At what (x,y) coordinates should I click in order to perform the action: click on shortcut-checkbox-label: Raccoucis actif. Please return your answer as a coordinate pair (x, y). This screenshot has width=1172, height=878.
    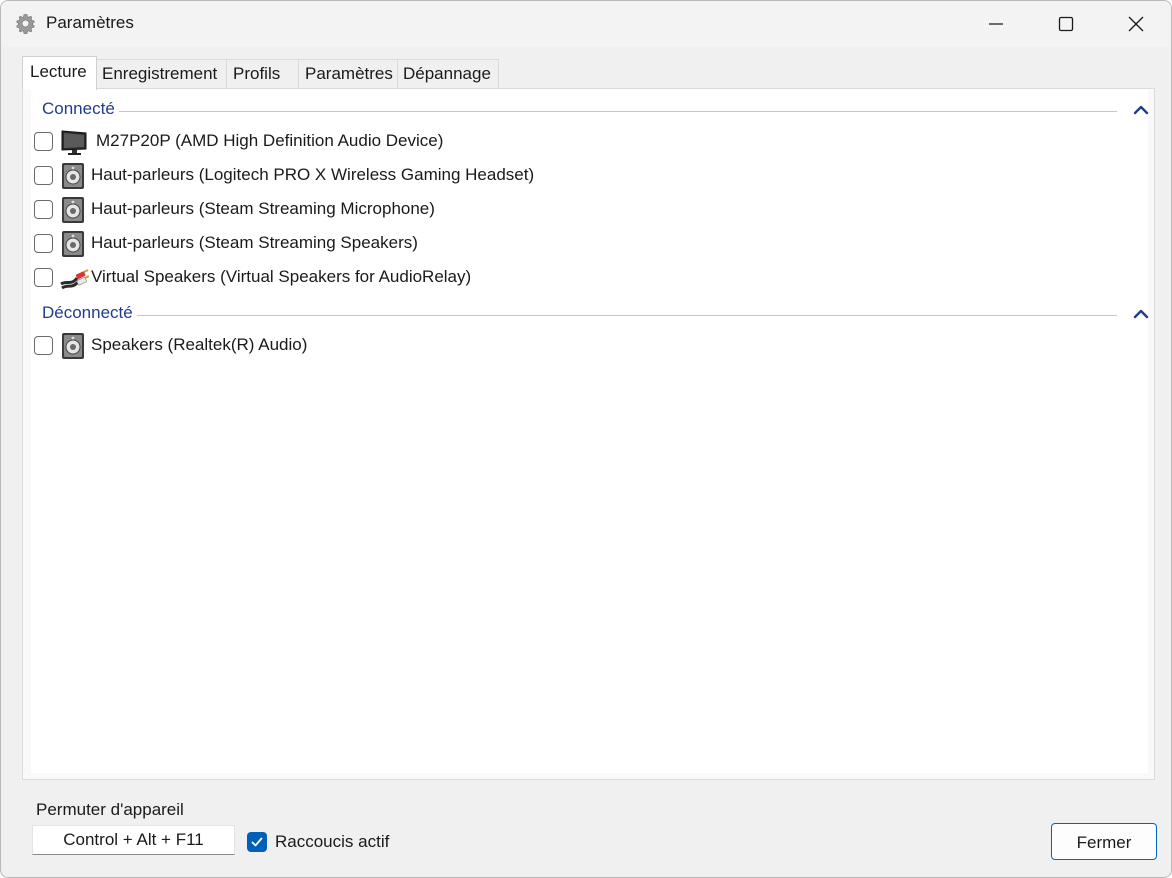
    Looking at the image, I should click on (332, 842).